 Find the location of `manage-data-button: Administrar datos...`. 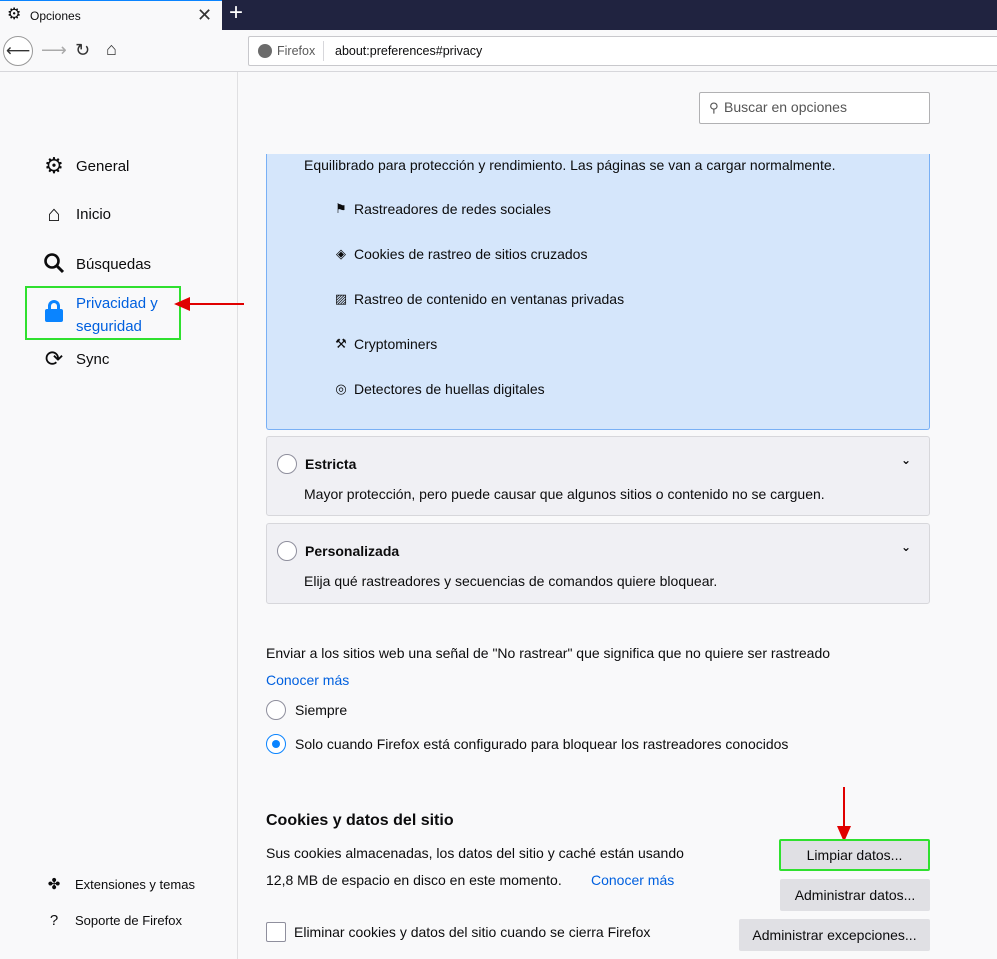

manage-data-button: Administrar datos... is located at coordinates (855, 895).